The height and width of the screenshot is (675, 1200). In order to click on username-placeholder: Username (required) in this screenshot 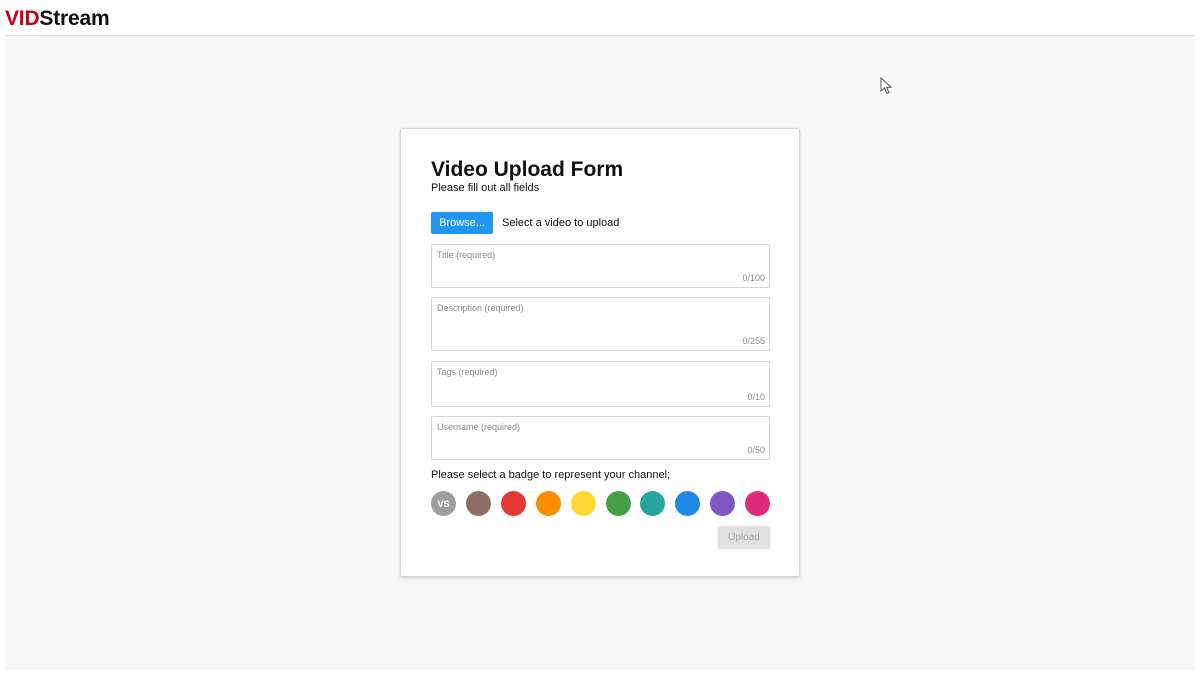, I will do `click(479, 427)`.